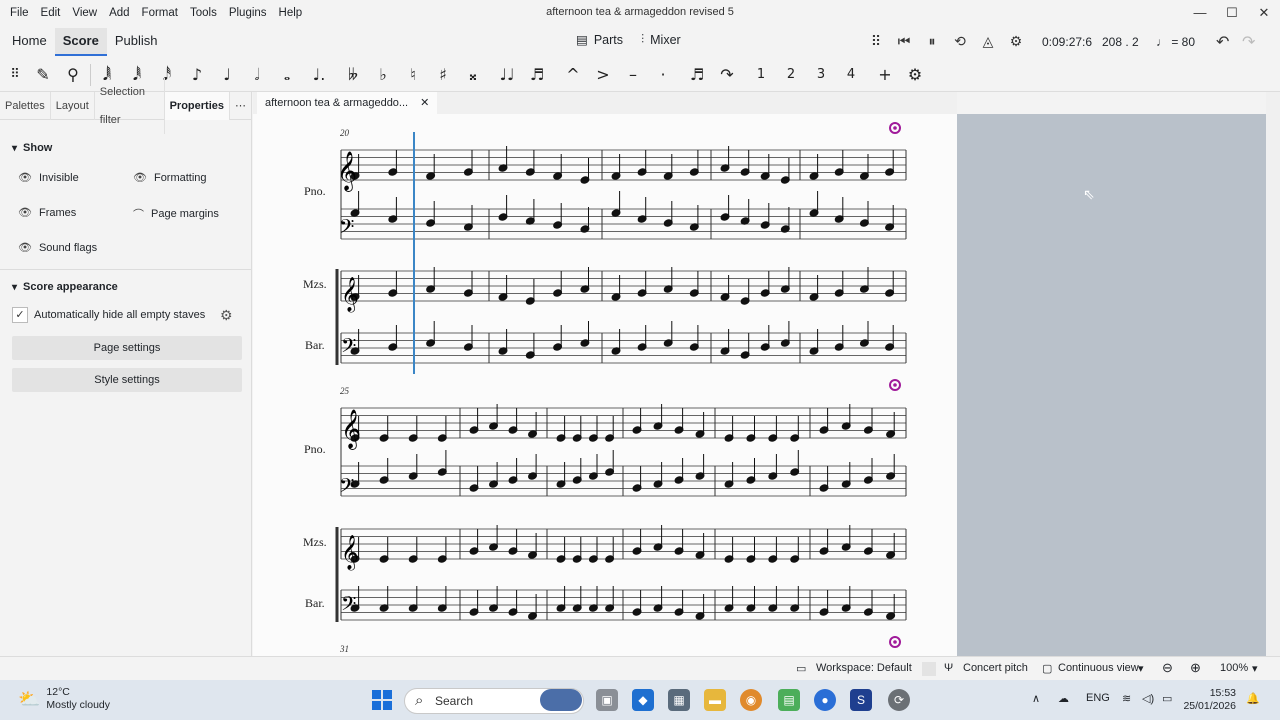 The image size is (1280, 720). What do you see at coordinates (821, 75) in the screenshot?
I see `voice-3-icon: 3` at bounding box center [821, 75].